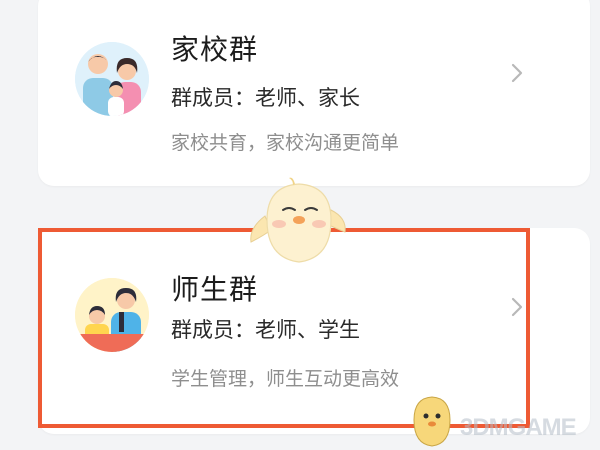 This screenshot has height=450, width=600. I want to click on family-illustration-icon, so click(112, 79).